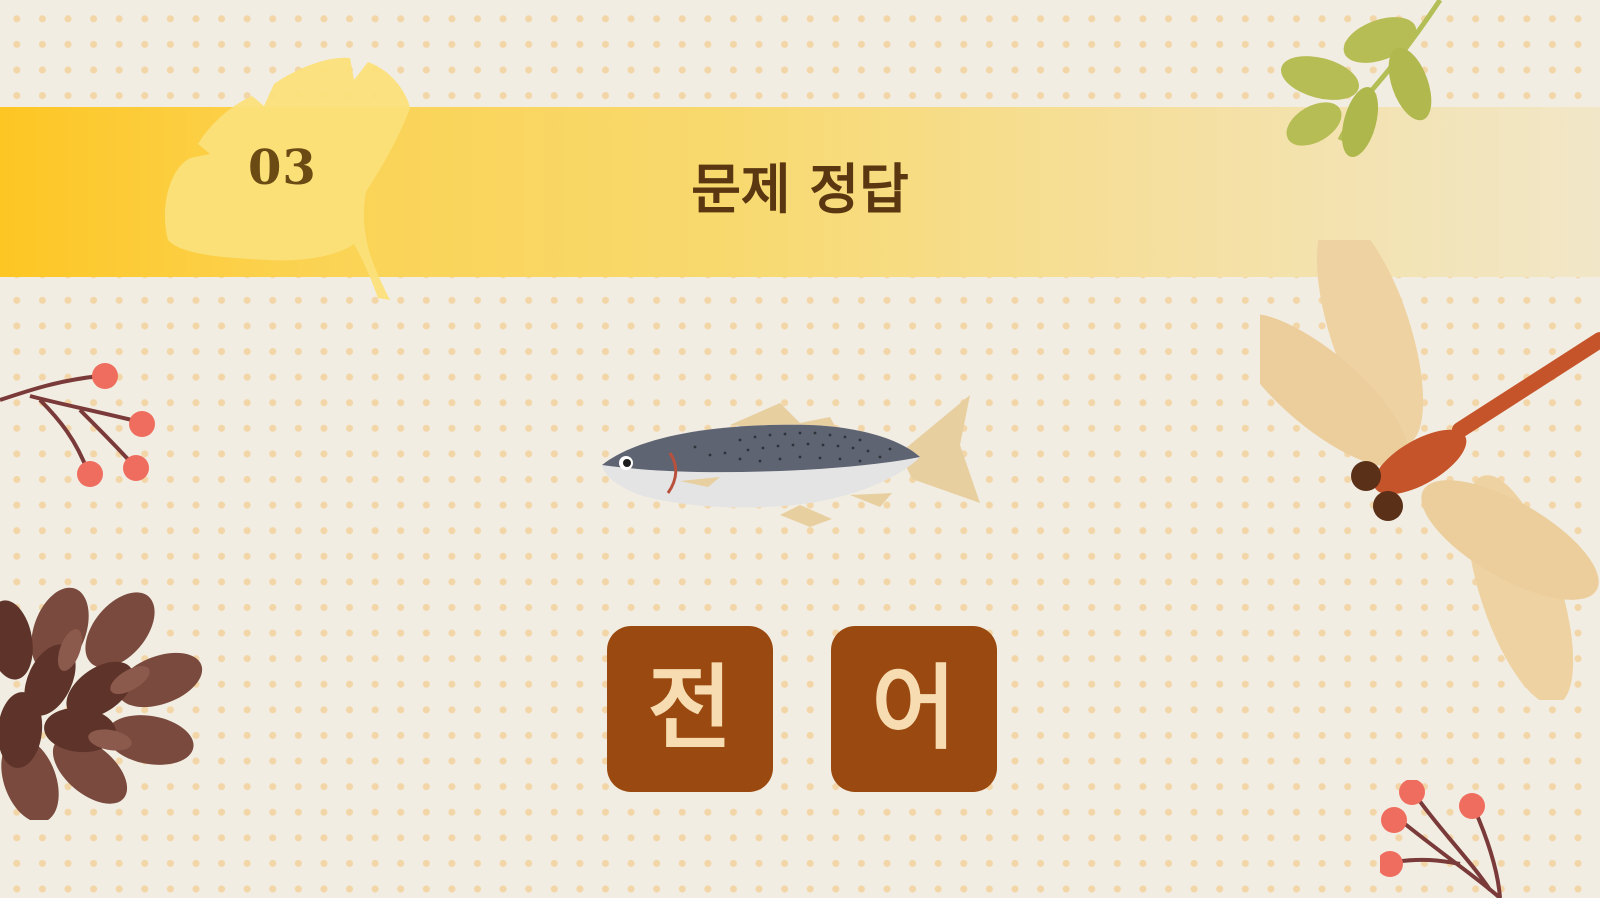 Image resolution: width=1600 pixels, height=898 pixels. I want to click on pinecone-icon, so click(101, 703).